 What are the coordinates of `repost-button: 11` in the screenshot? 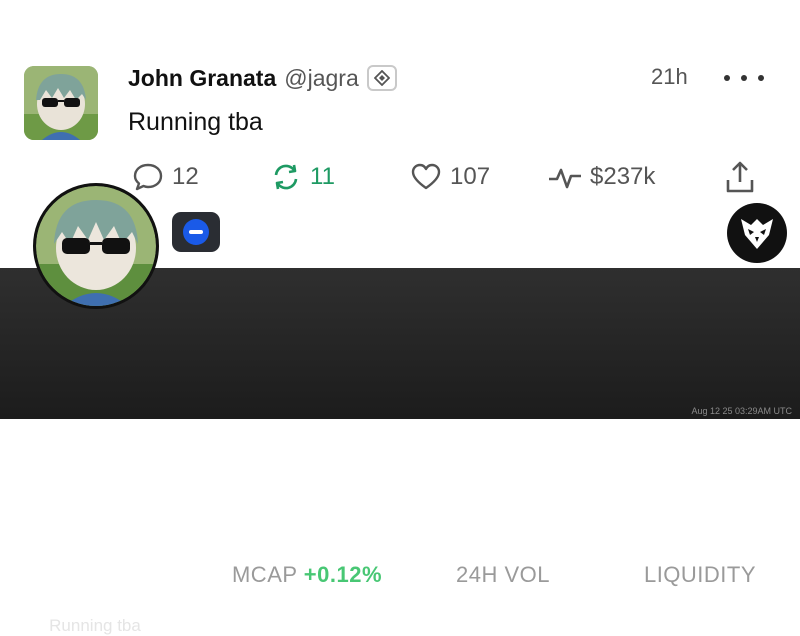 It's located at (302, 177).